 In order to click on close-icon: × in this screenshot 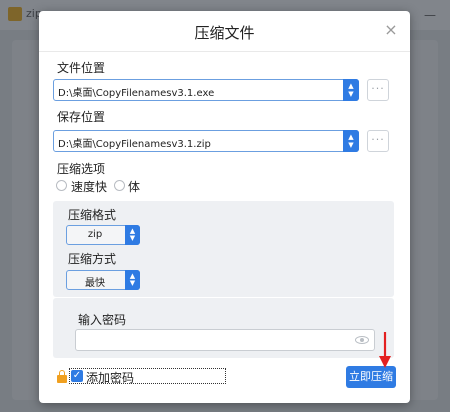, I will do `click(391, 30)`.